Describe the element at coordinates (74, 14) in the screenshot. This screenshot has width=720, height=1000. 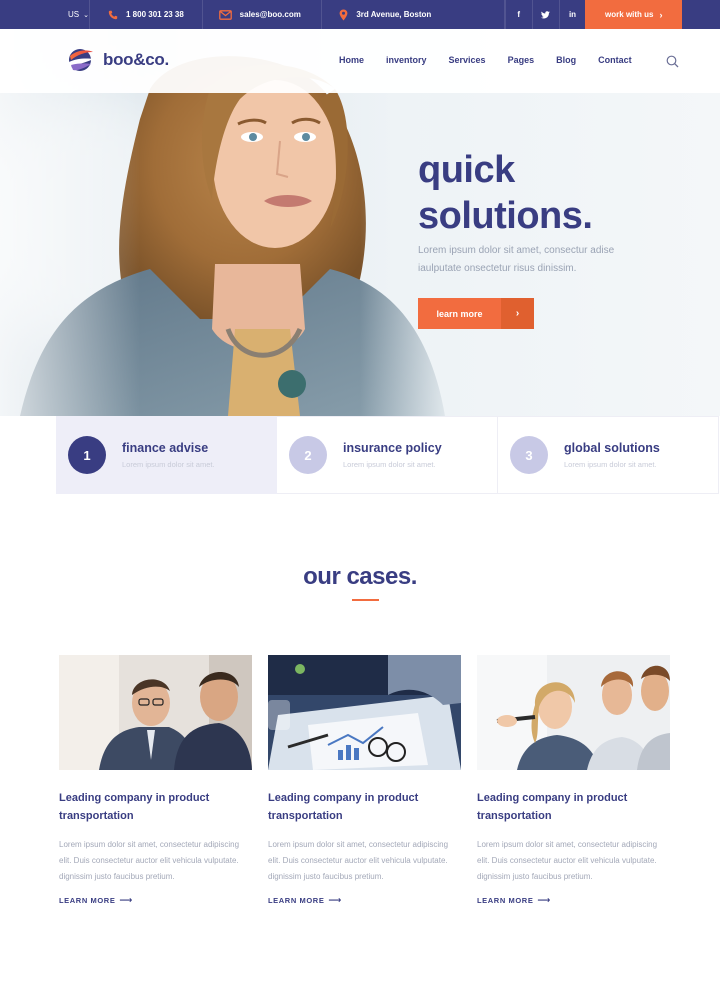
I see `language-label: US` at that location.